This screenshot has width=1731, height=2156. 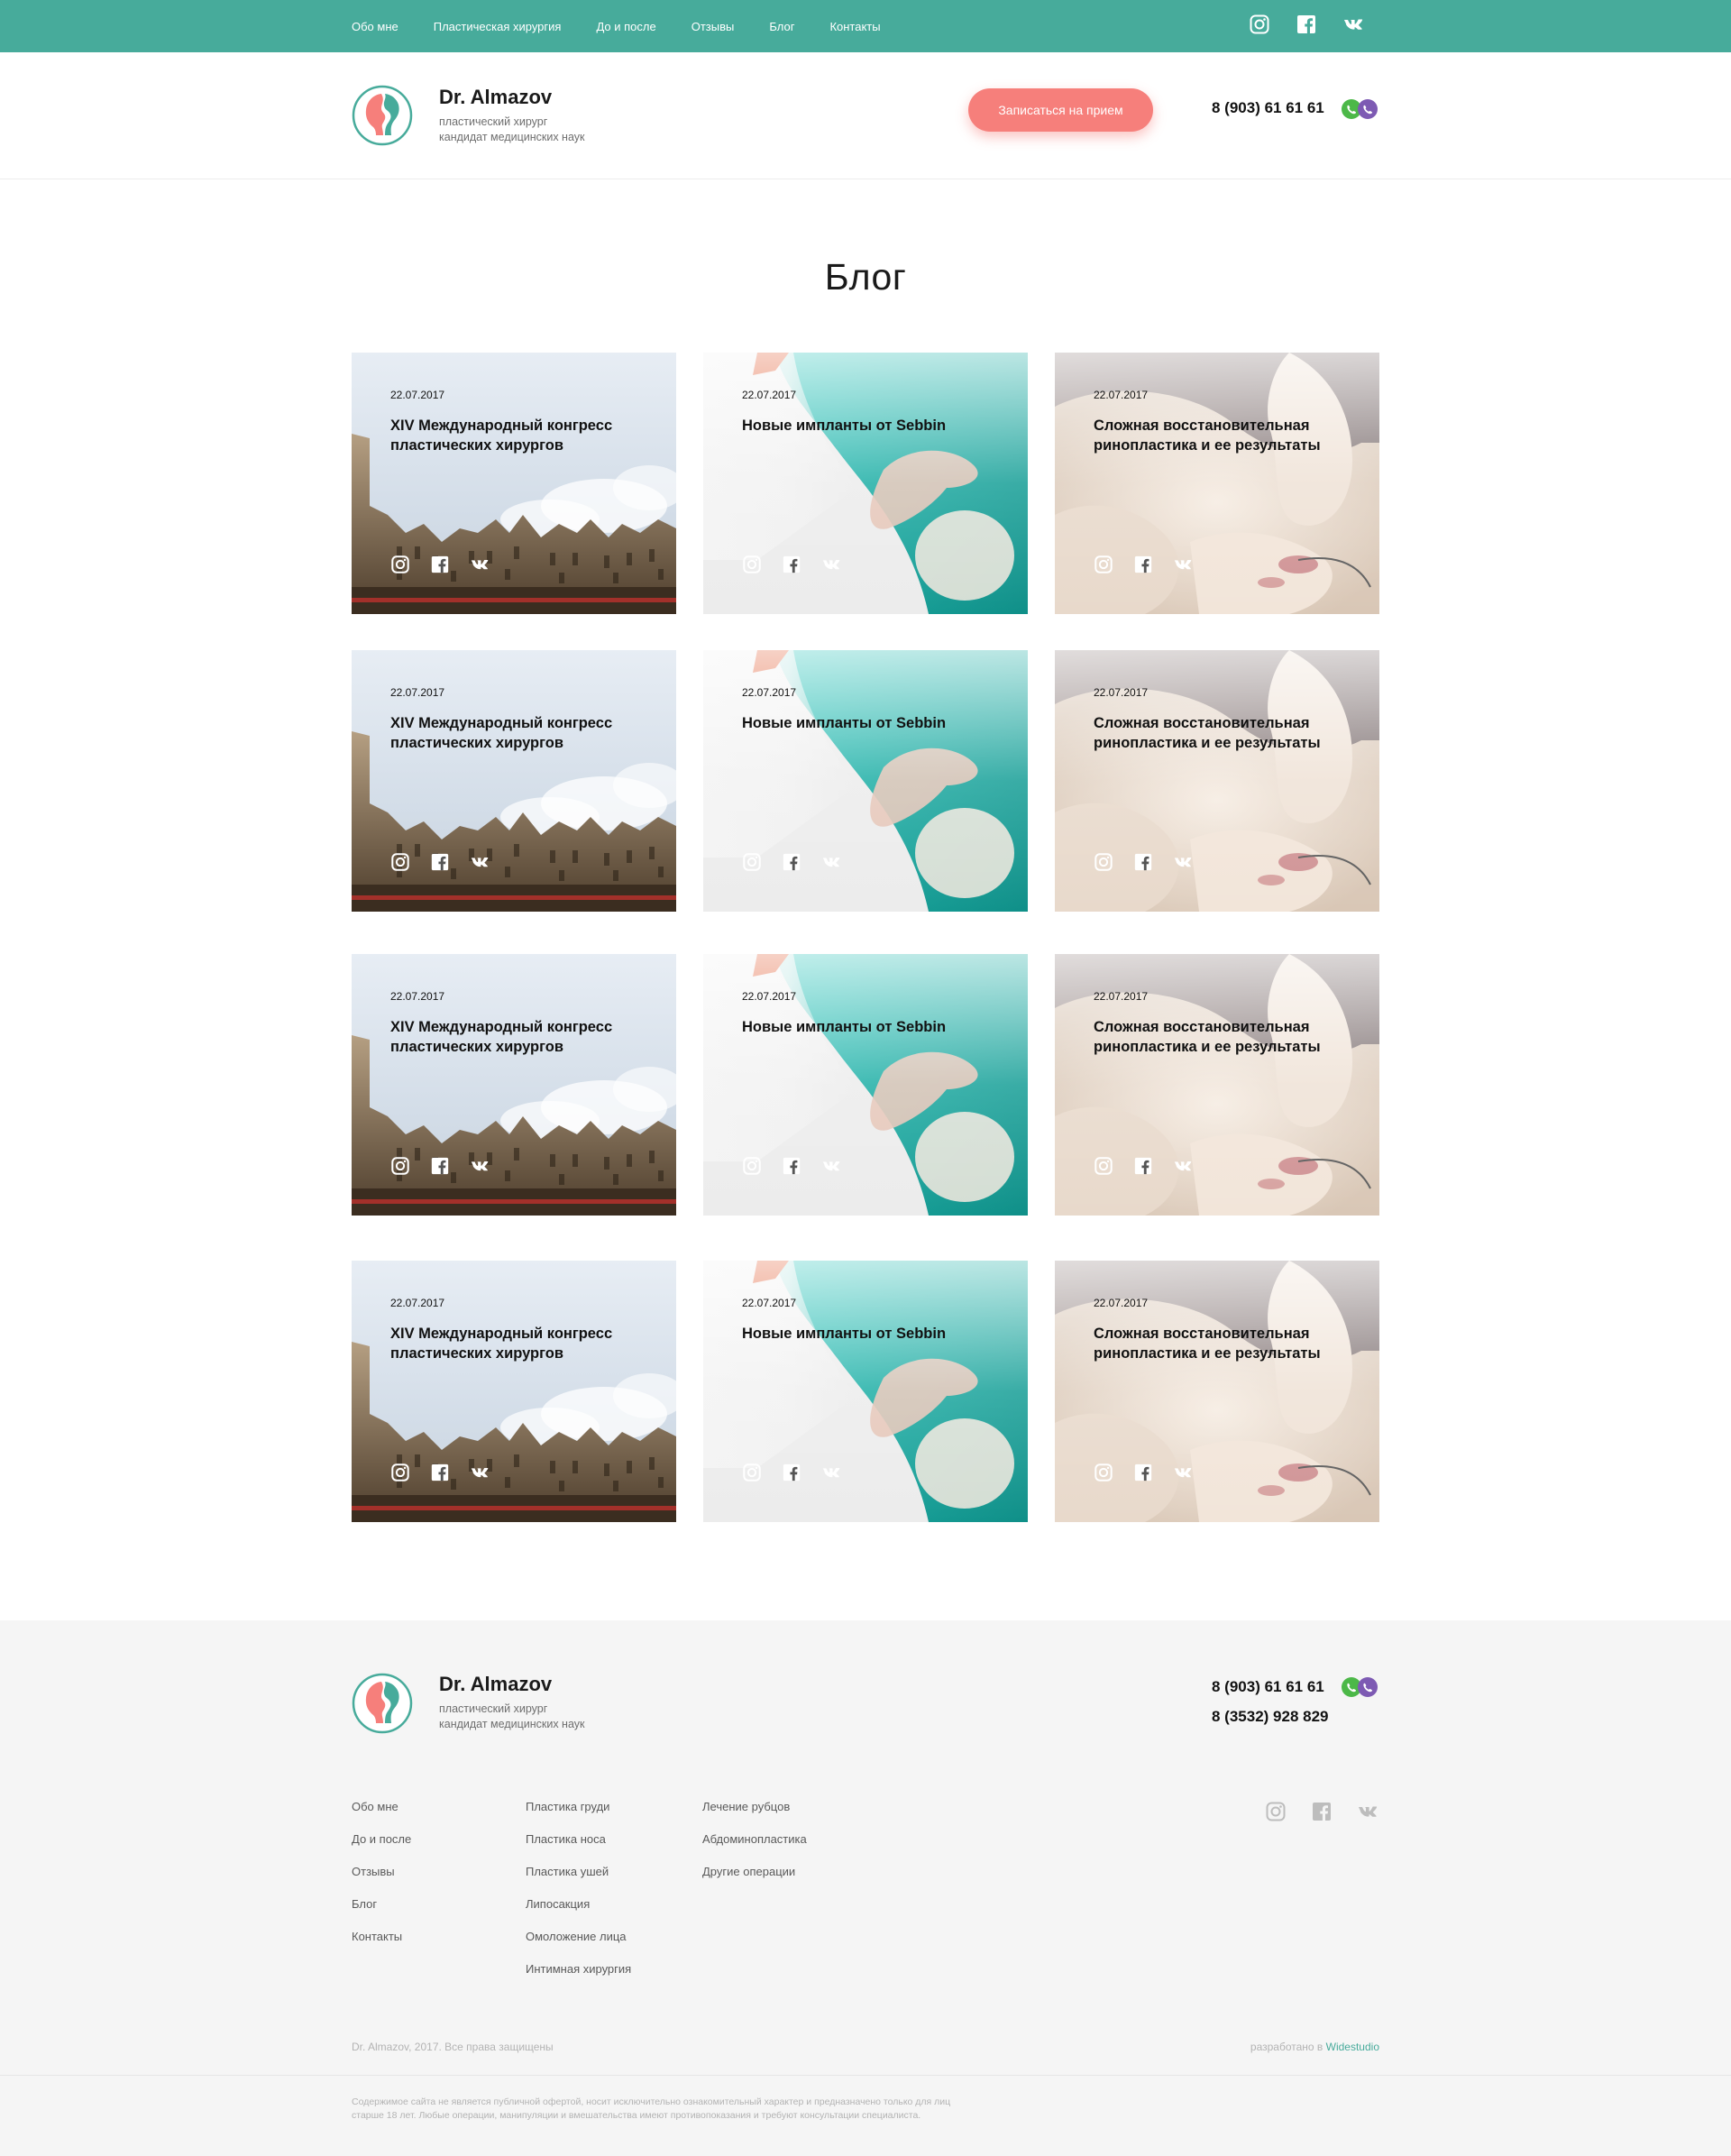 What do you see at coordinates (713, 26) in the screenshot?
I see `nav-item-reviews: Отзывы` at bounding box center [713, 26].